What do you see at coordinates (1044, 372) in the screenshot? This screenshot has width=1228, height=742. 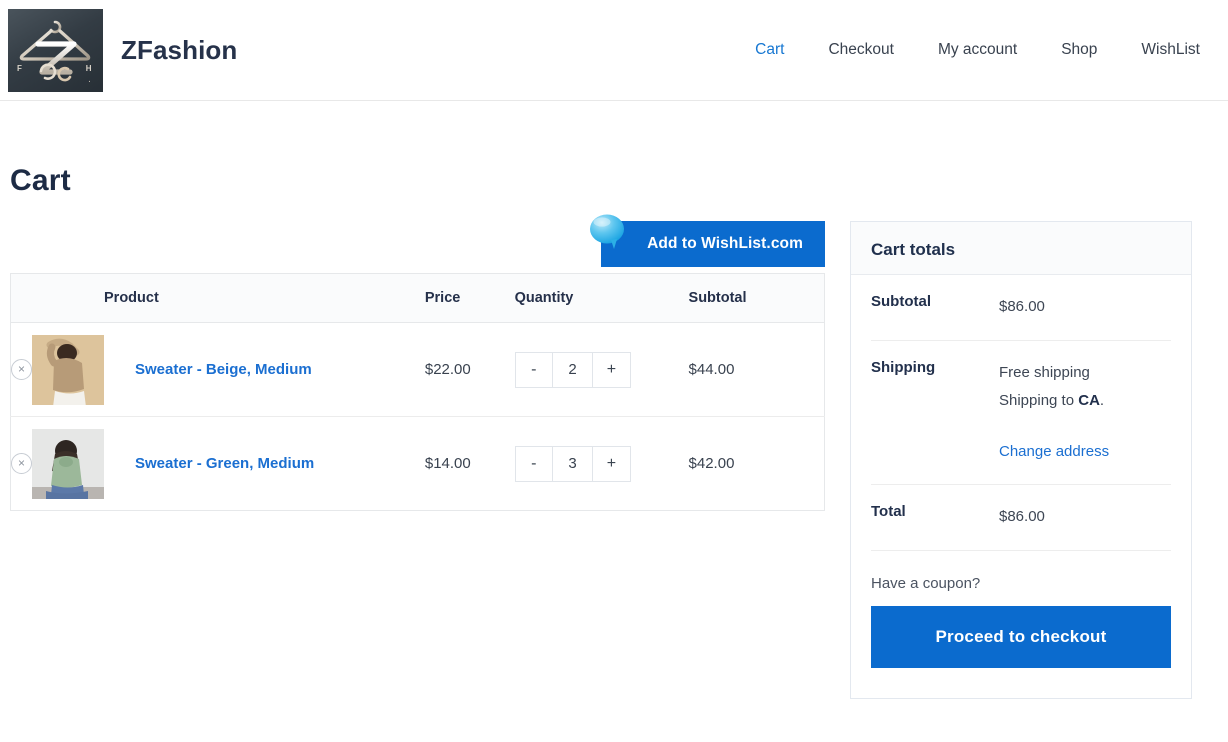 I see `shipping-method: Free shipping` at bounding box center [1044, 372].